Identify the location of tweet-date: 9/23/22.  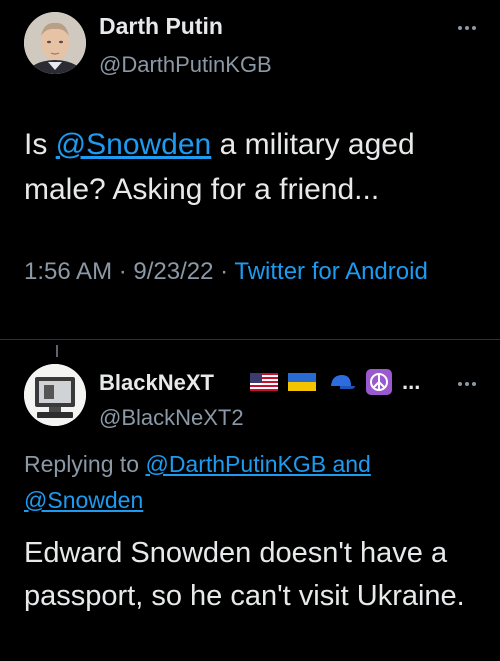
(173, 271).